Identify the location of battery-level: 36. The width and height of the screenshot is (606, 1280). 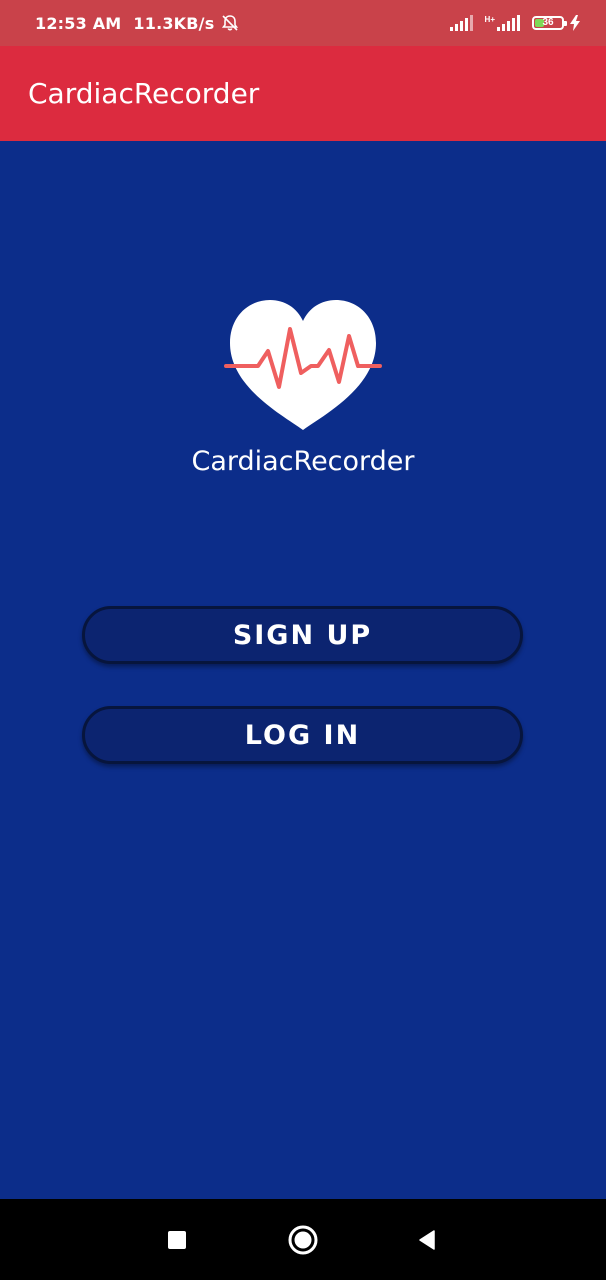
(548, 22).